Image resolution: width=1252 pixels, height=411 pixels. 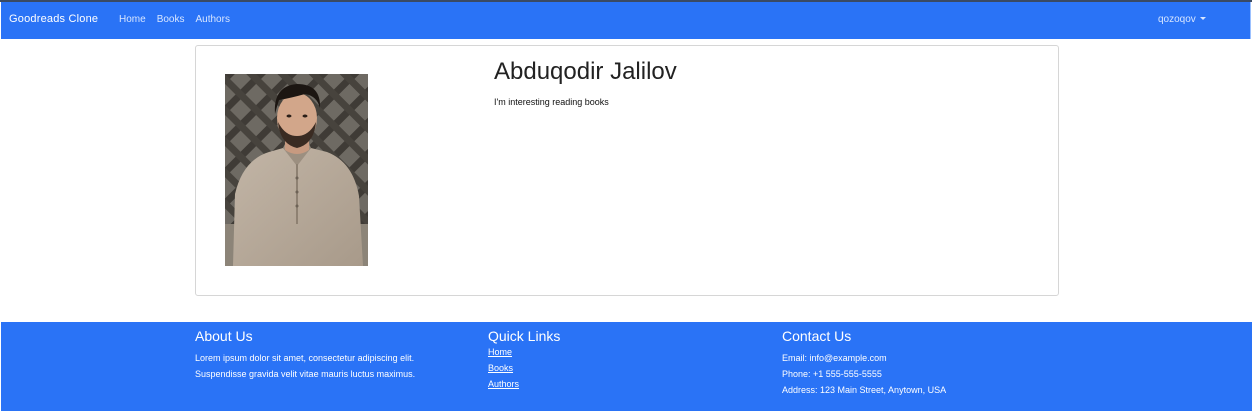 I want to click on footer-quick-links: Quick Links Home Books Authors, so click(x=524, y=360).